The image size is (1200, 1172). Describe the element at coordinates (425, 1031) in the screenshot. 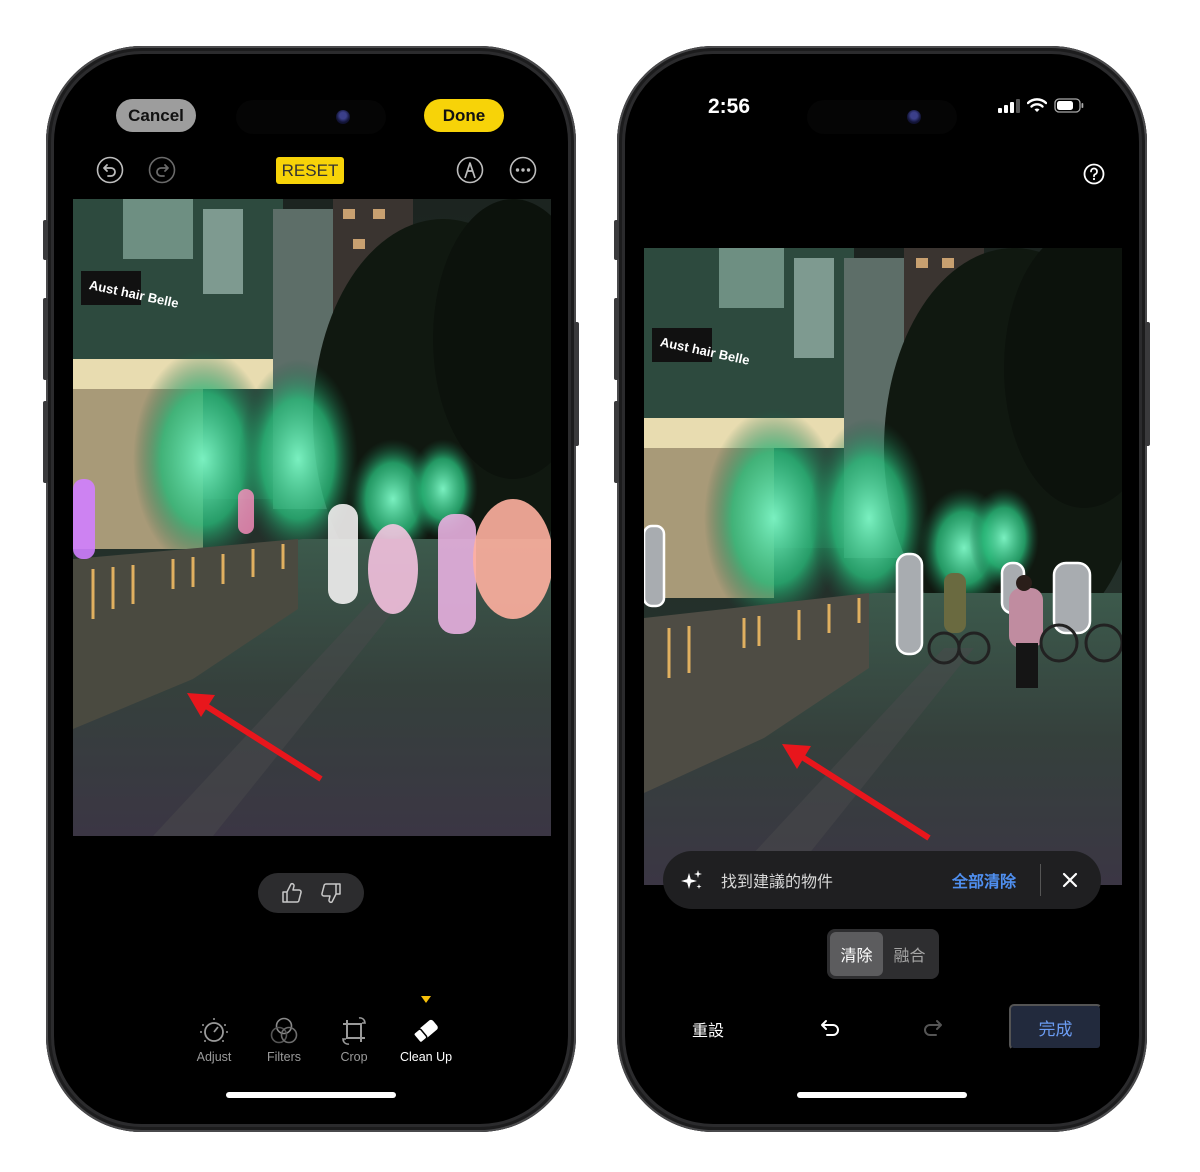

I see `eraser-icon` at that location.